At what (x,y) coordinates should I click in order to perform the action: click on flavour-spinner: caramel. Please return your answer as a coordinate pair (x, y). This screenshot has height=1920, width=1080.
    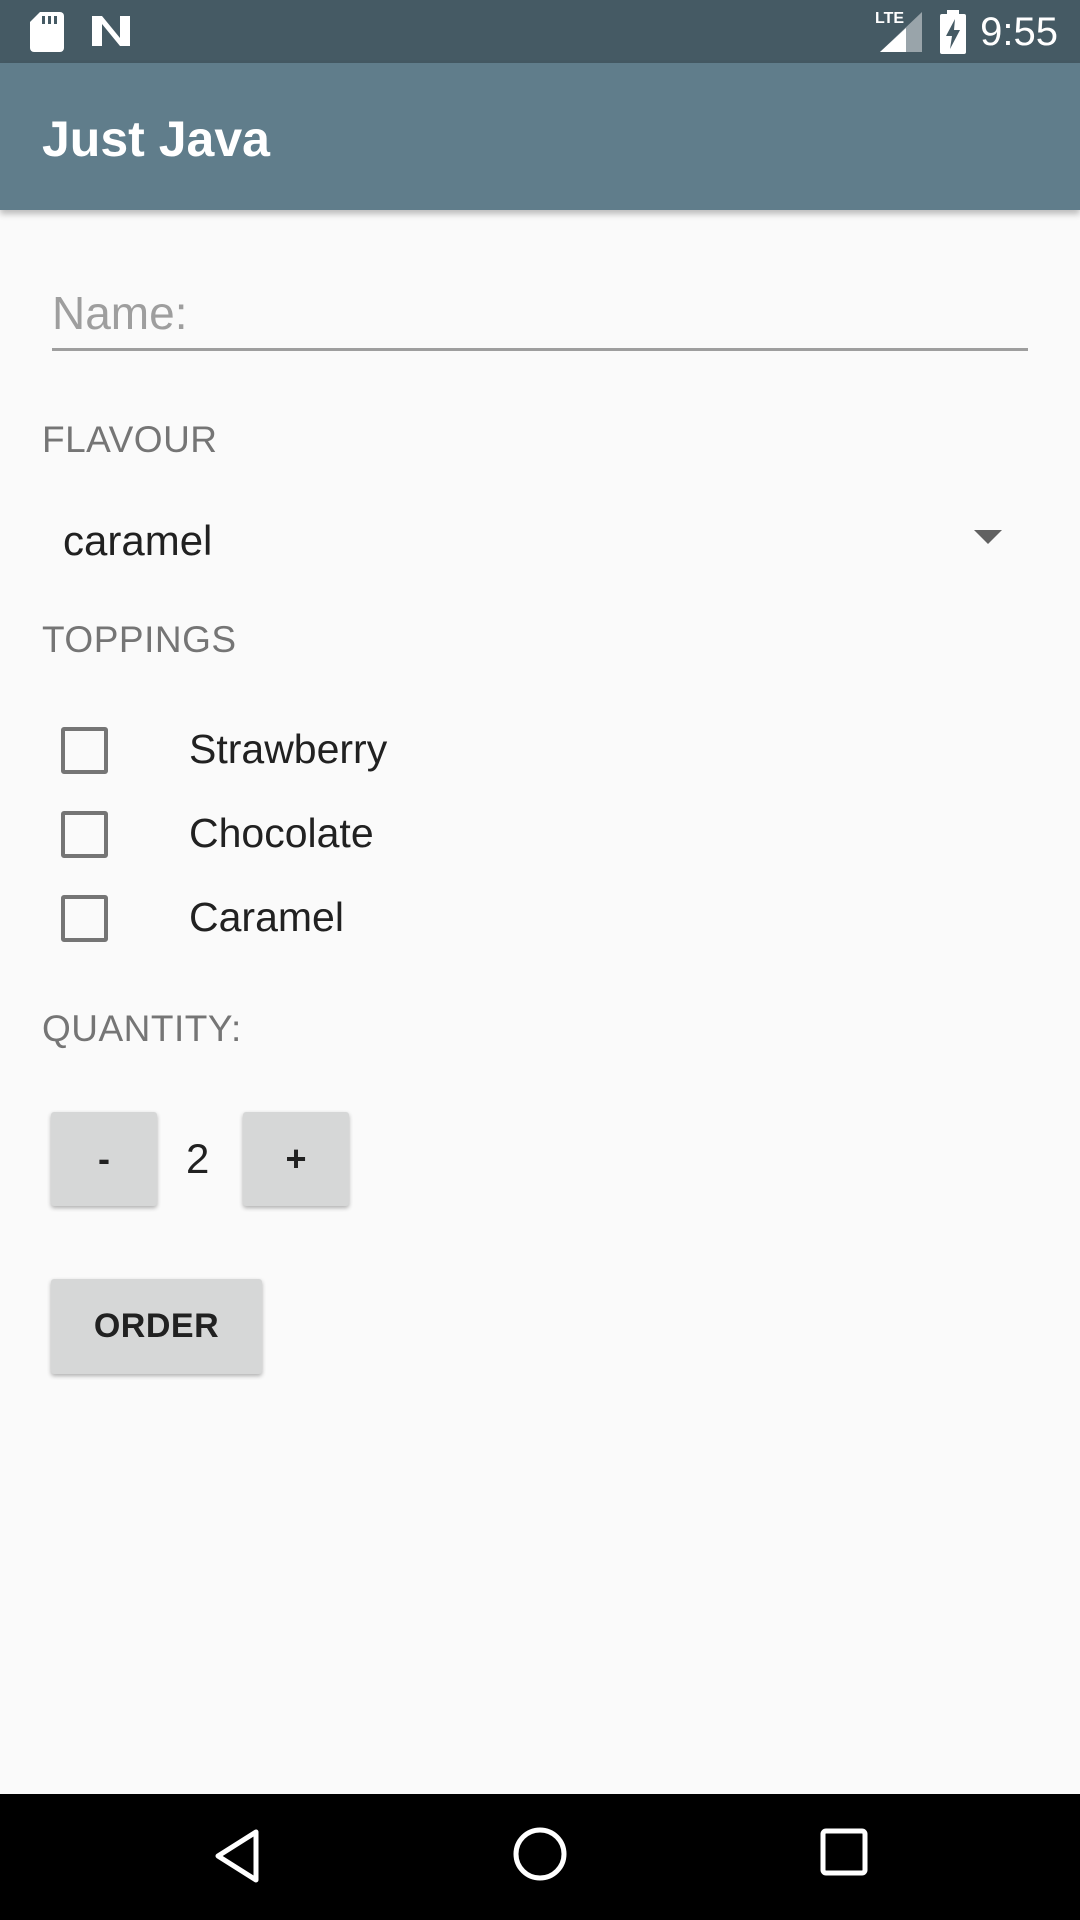
    Looking at the image, I should click on (522, 540).